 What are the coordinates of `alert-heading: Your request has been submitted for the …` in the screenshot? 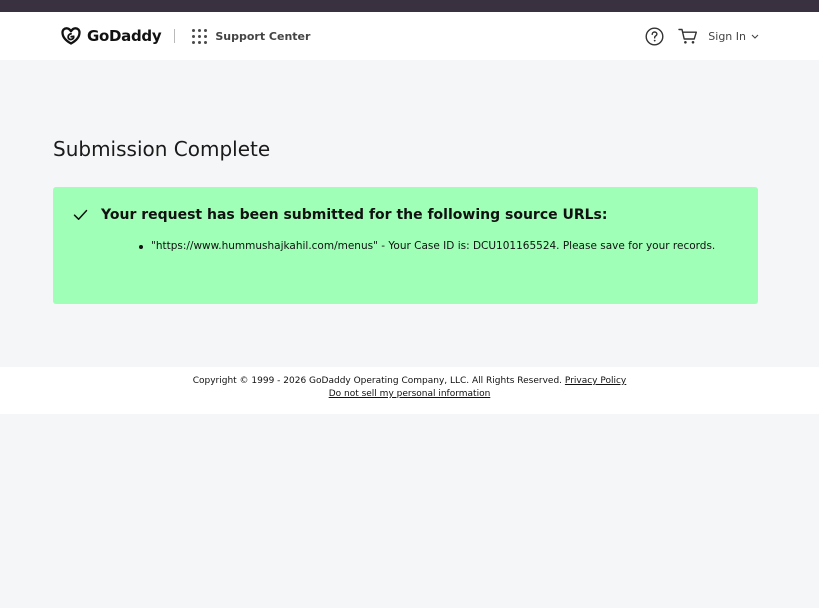 It's located at (354, 215).